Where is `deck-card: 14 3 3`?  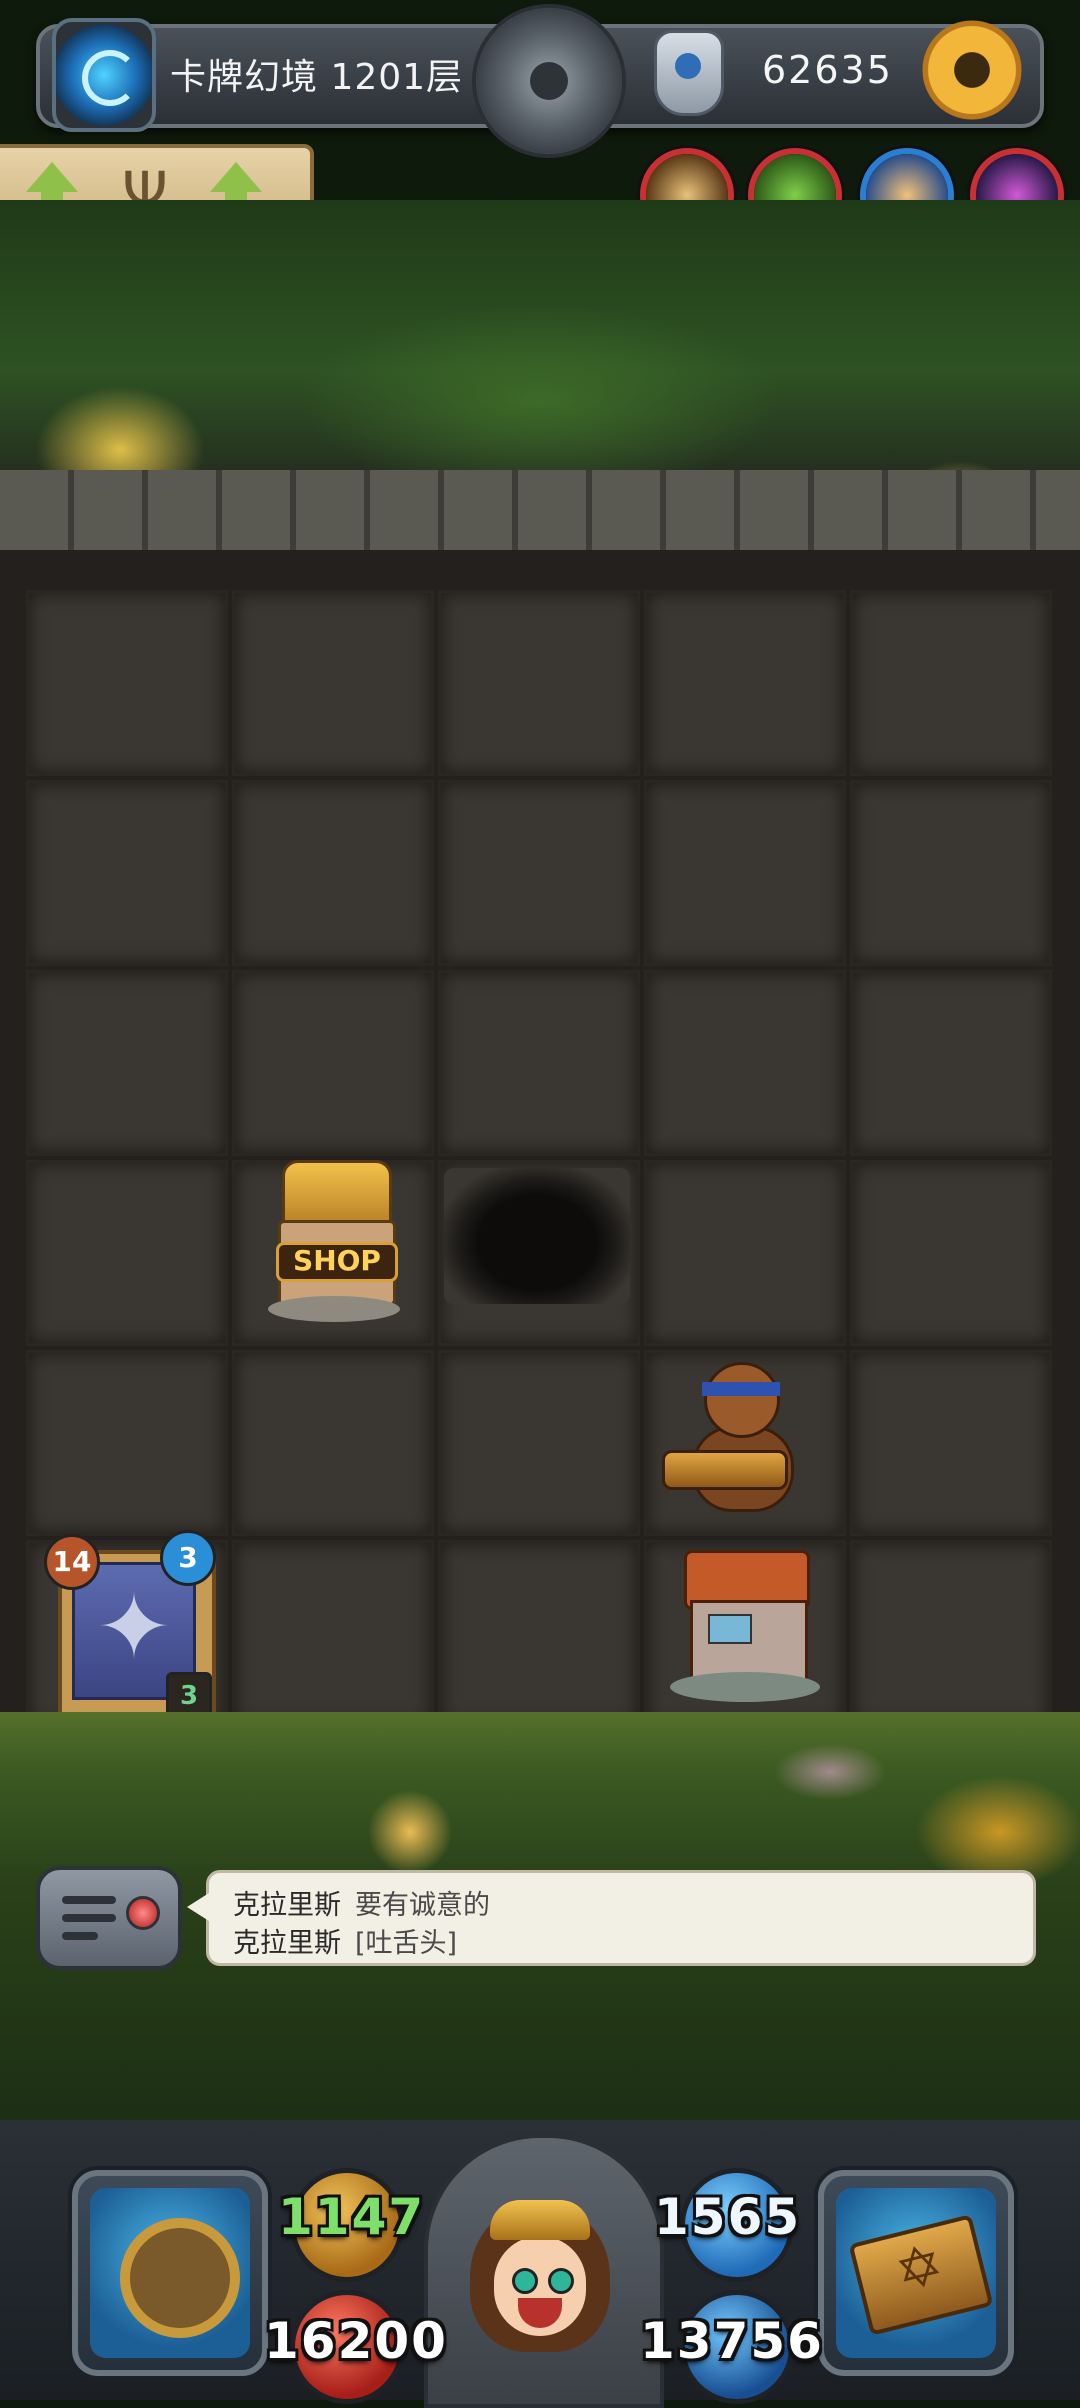
deck-card: 14 3 3 is located at coordinates (130, 1626).